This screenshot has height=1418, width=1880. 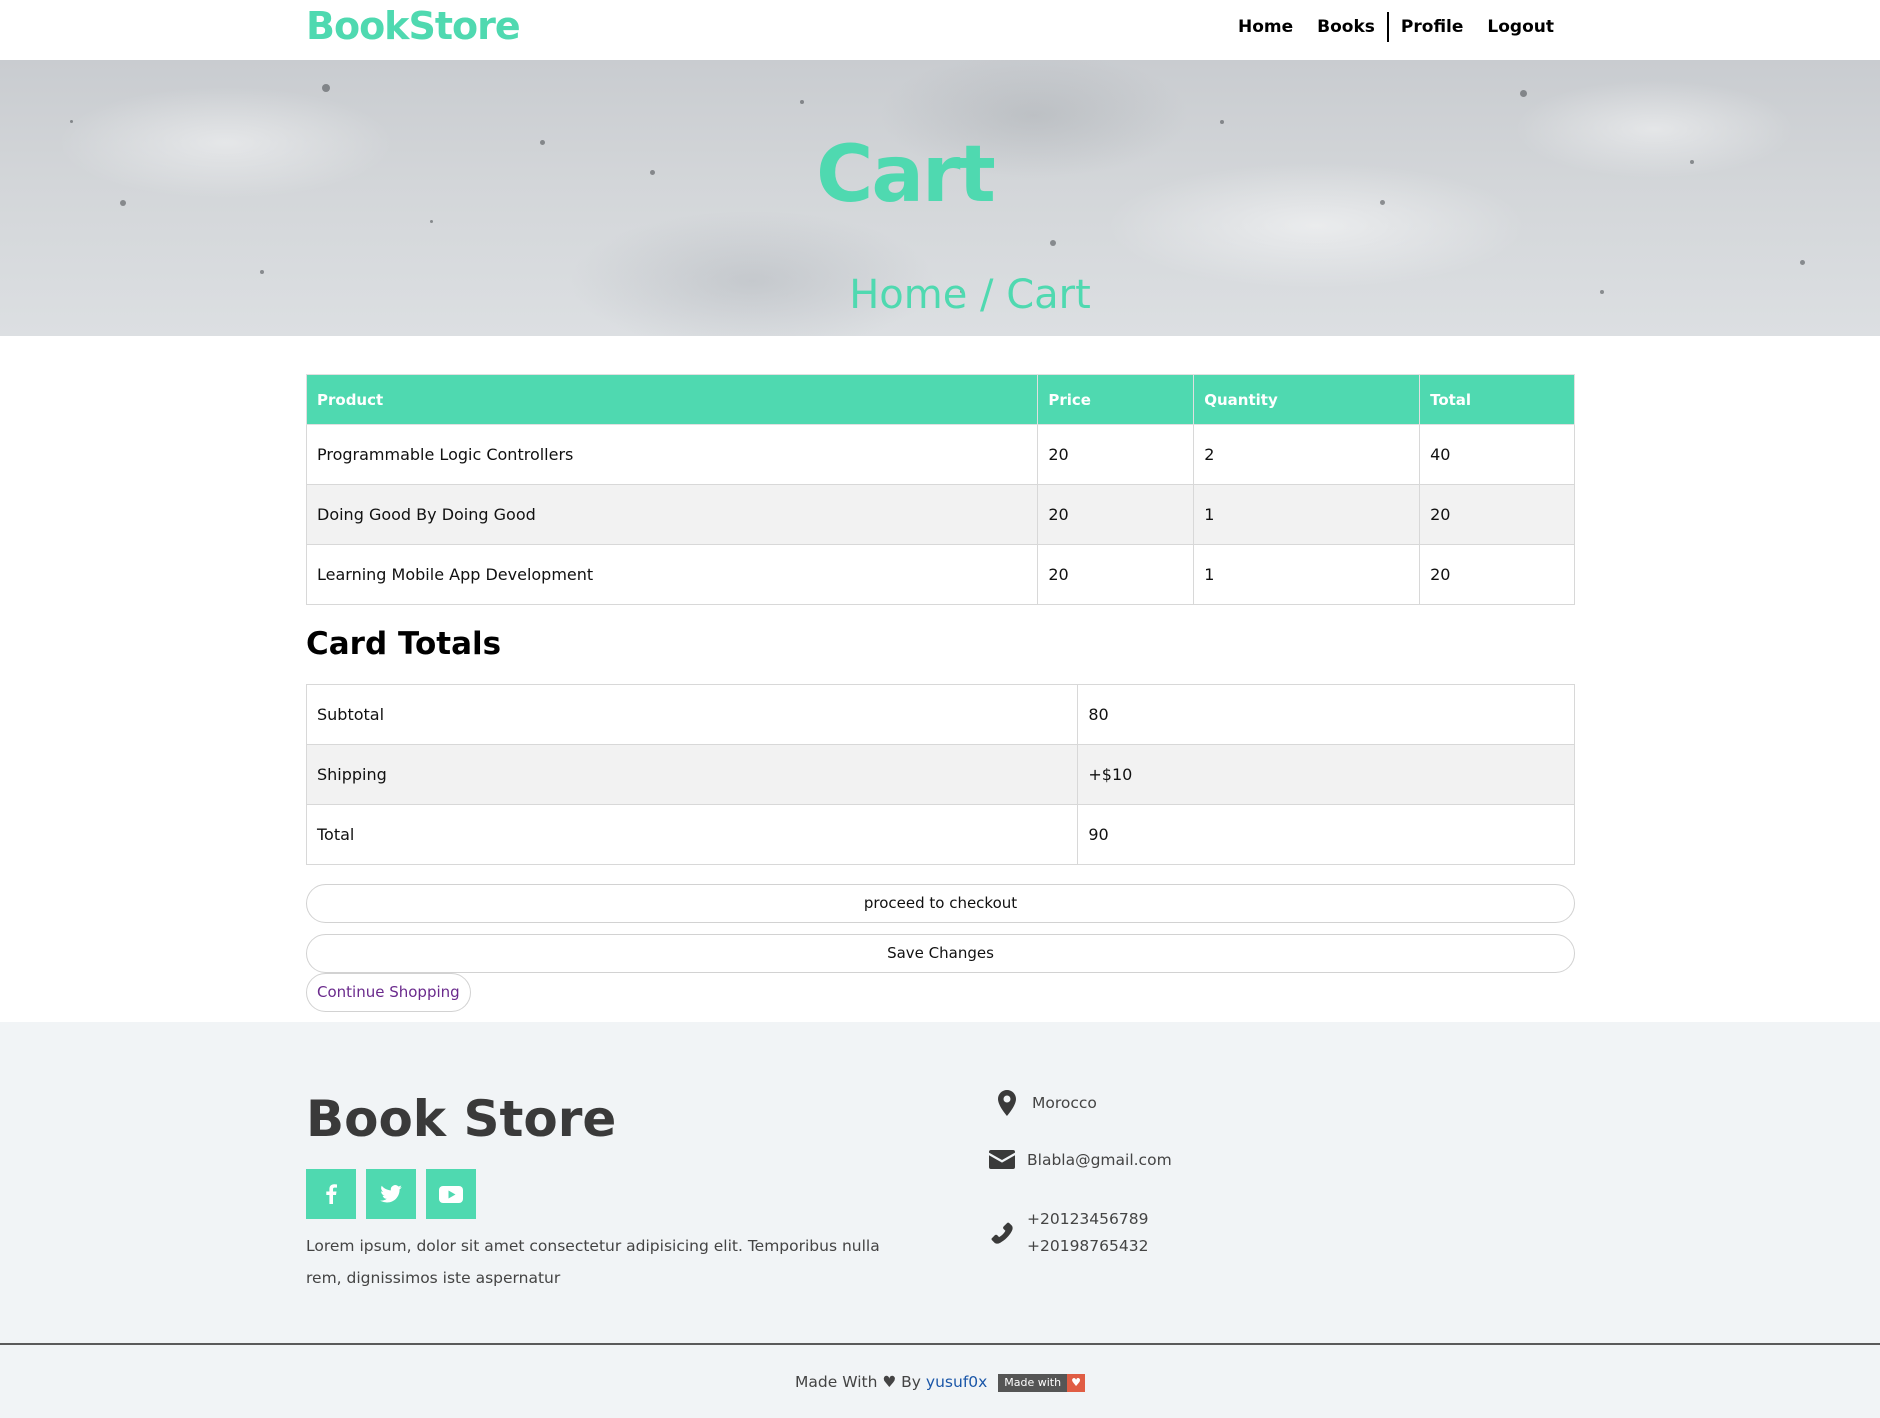 I want to click on footer-email-text: Blabla@gmail.com, so click(x=1099, y=1160).